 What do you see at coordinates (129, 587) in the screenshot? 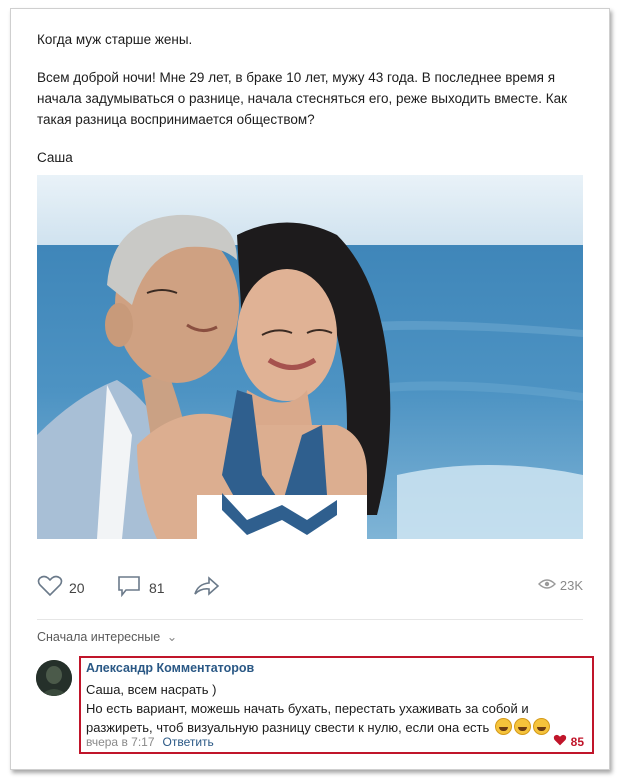
I see `comment-icon` at bounding box center [129, 587].